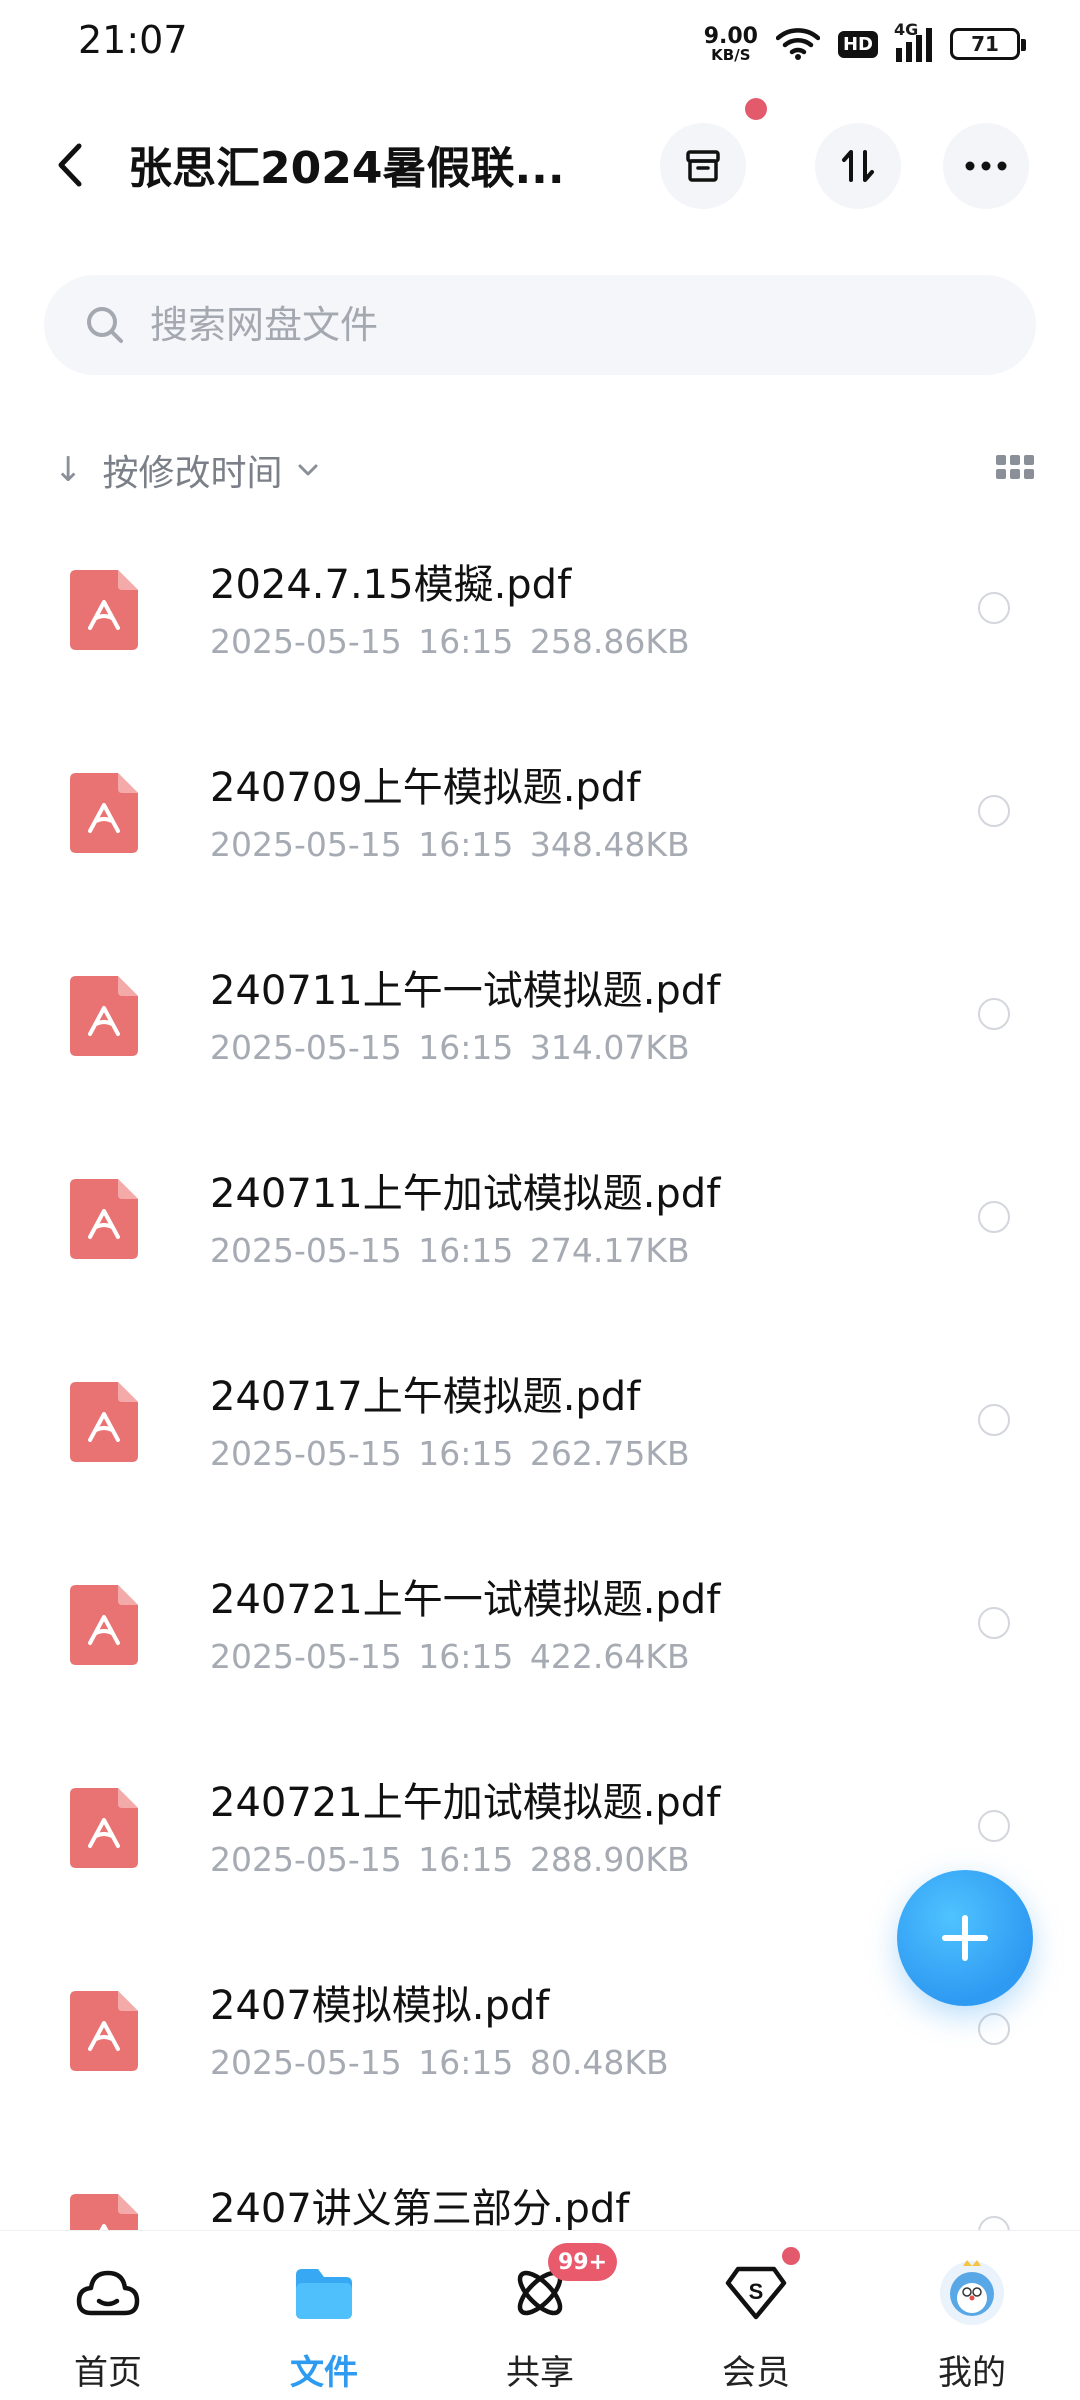 The height and width of the screenshot is (2400, 1080). Describe the element at coordinates (450, 1047) in the screenshot. I see `file-meta: 2025-05-15 16:15 314.07KB` at that location.